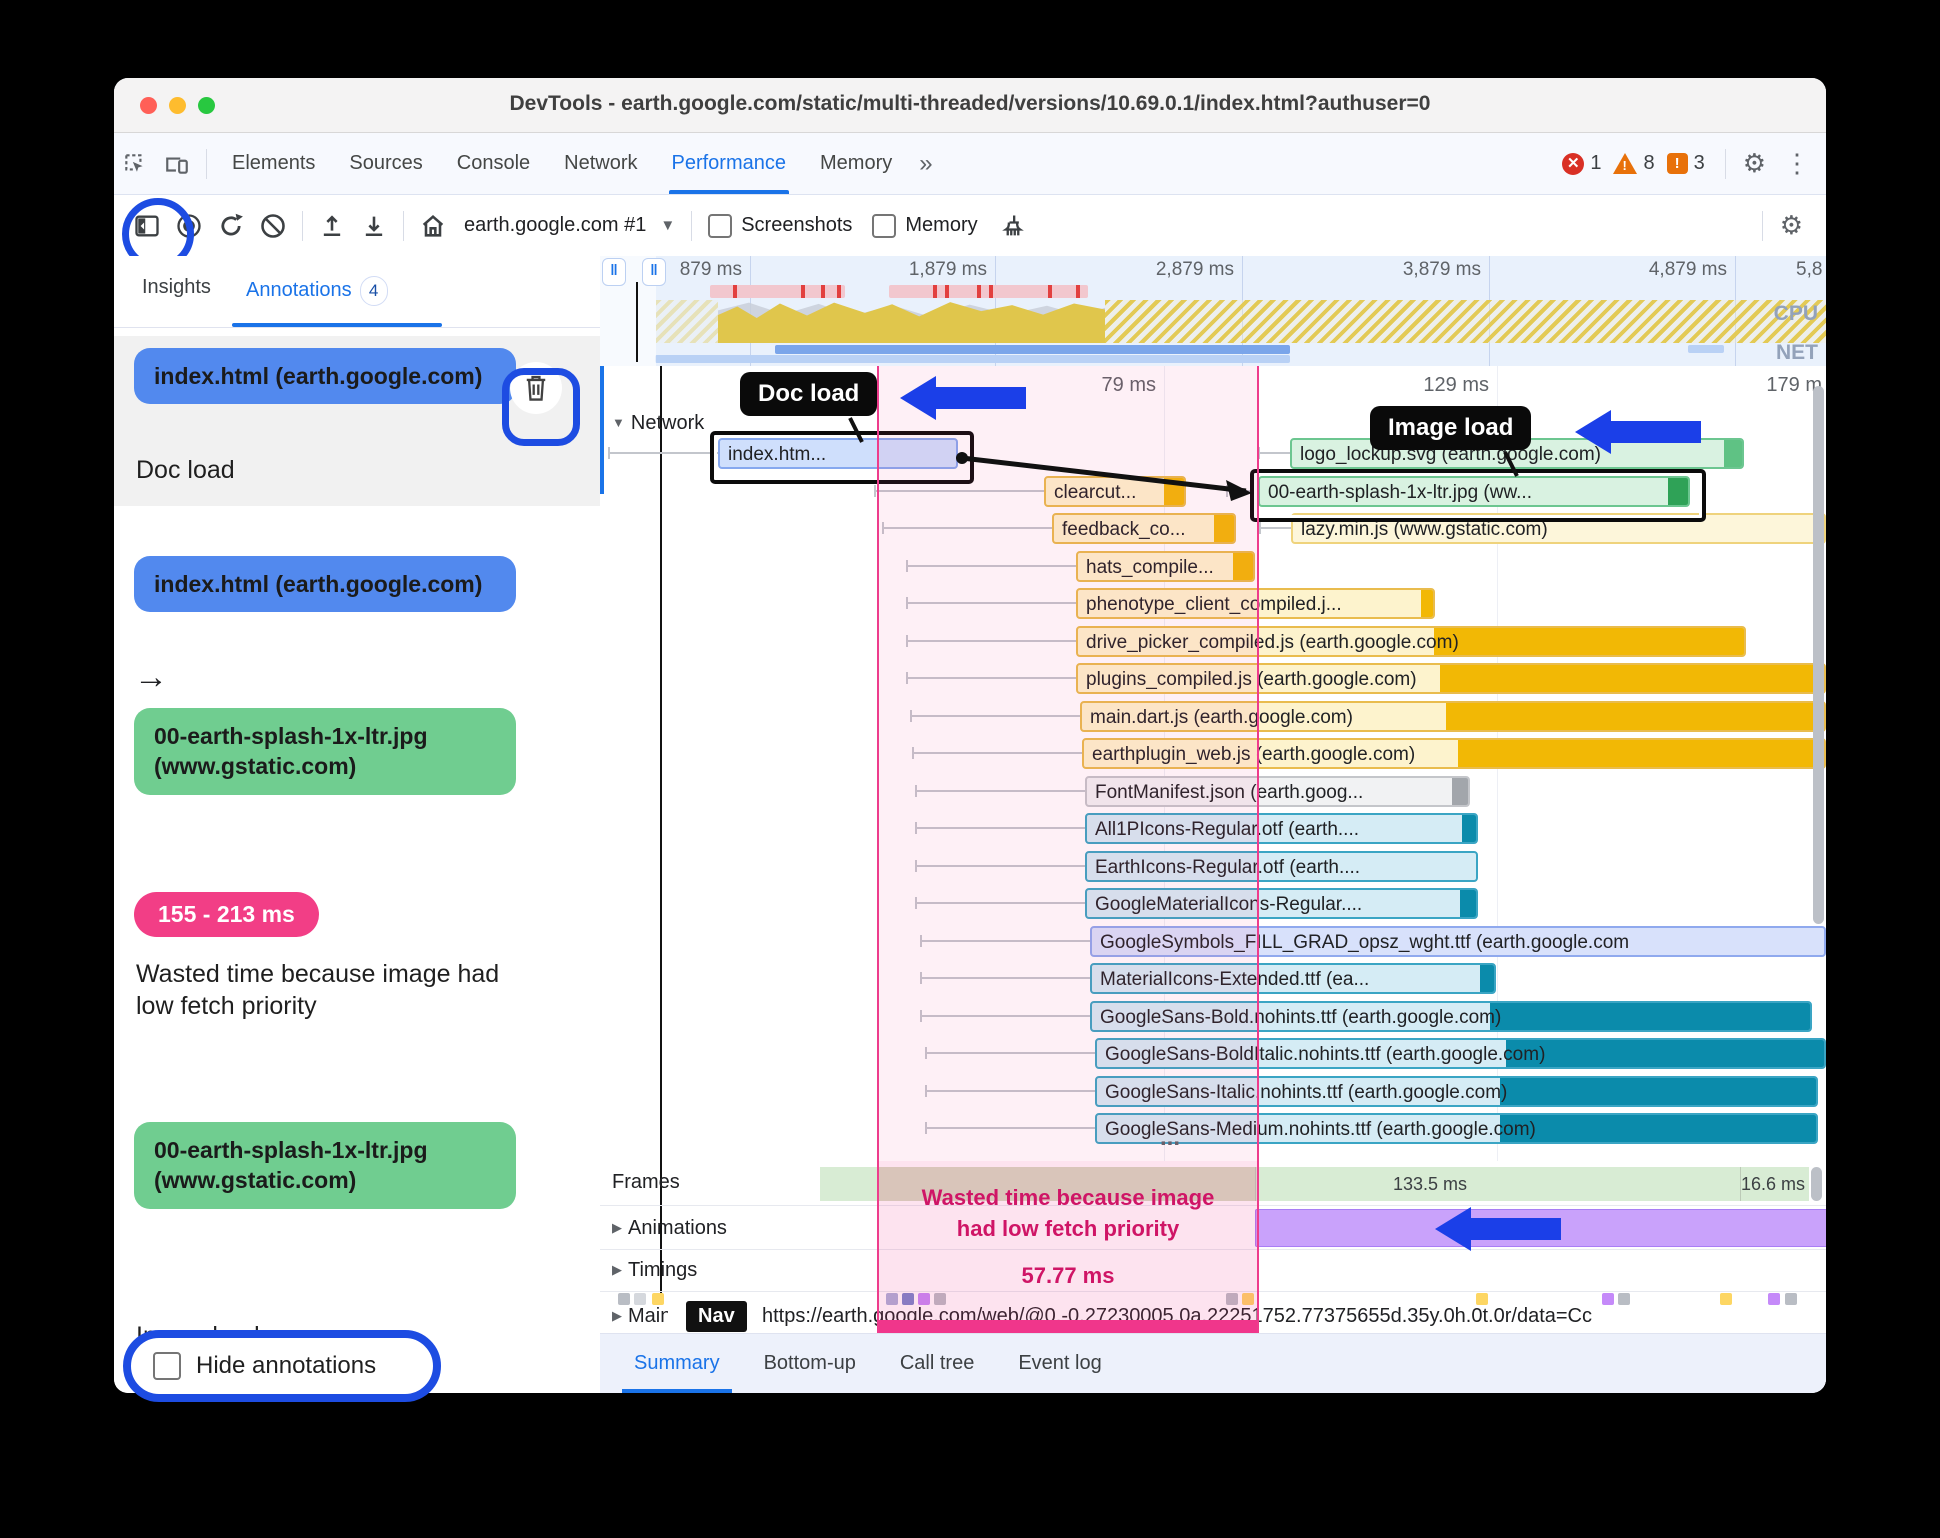  I want to click on details-tab-event-log: Event log, so click(1059, 1364).